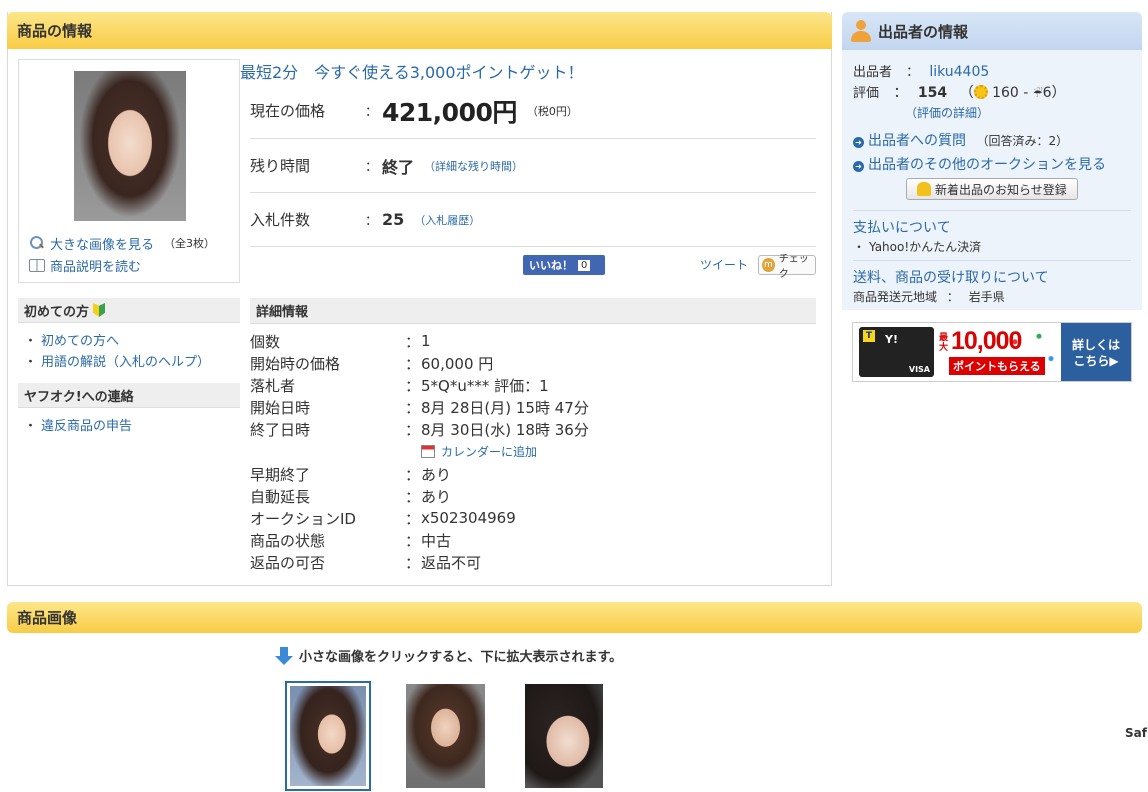  I want to click on seller-id-link: liku4405, so click(959, 72).